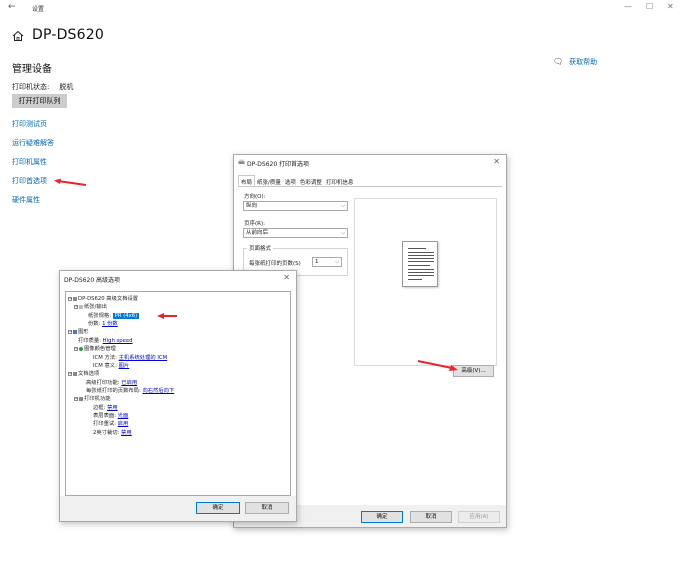 This screenshot has height=571, width=684. Describe the element at coordinates (317, 262) in the screenshot. I see `pages-per-sheet-value: 1` at that location.